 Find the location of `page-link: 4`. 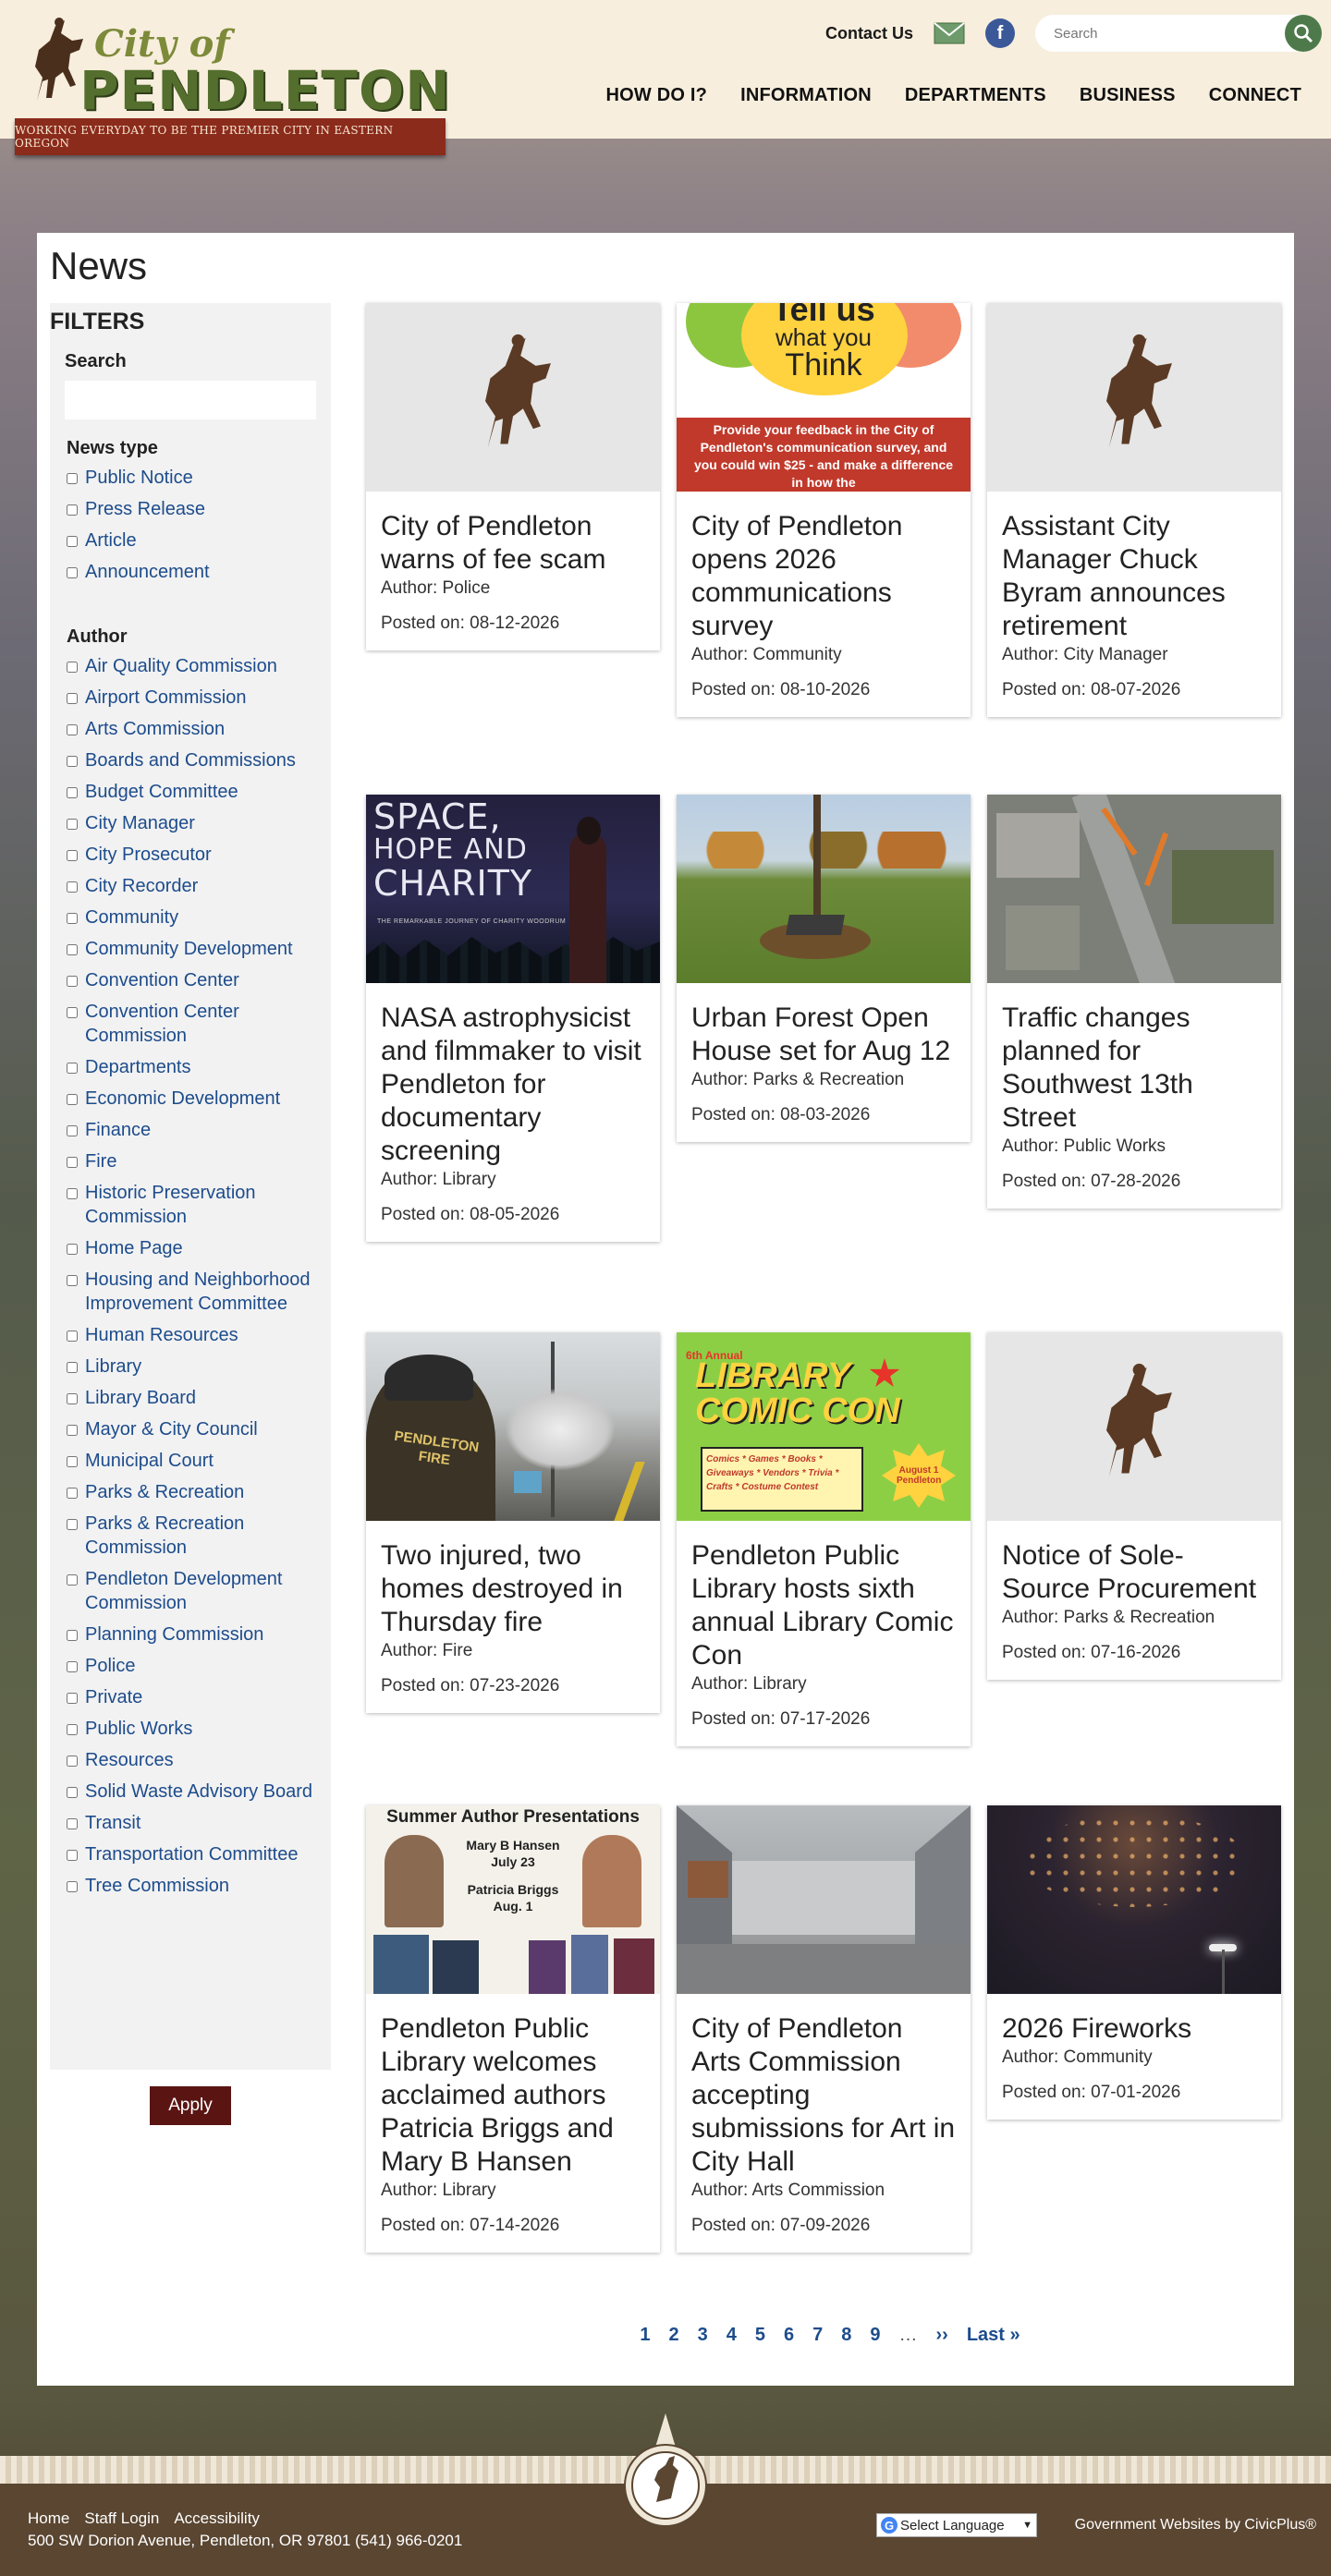

page-link: 4 is located at coordinates (732, 2335).